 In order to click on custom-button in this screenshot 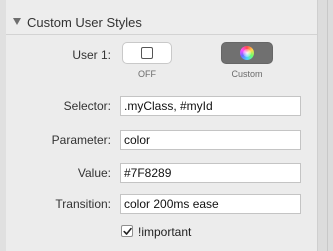, I will do `click(247, 53)`.